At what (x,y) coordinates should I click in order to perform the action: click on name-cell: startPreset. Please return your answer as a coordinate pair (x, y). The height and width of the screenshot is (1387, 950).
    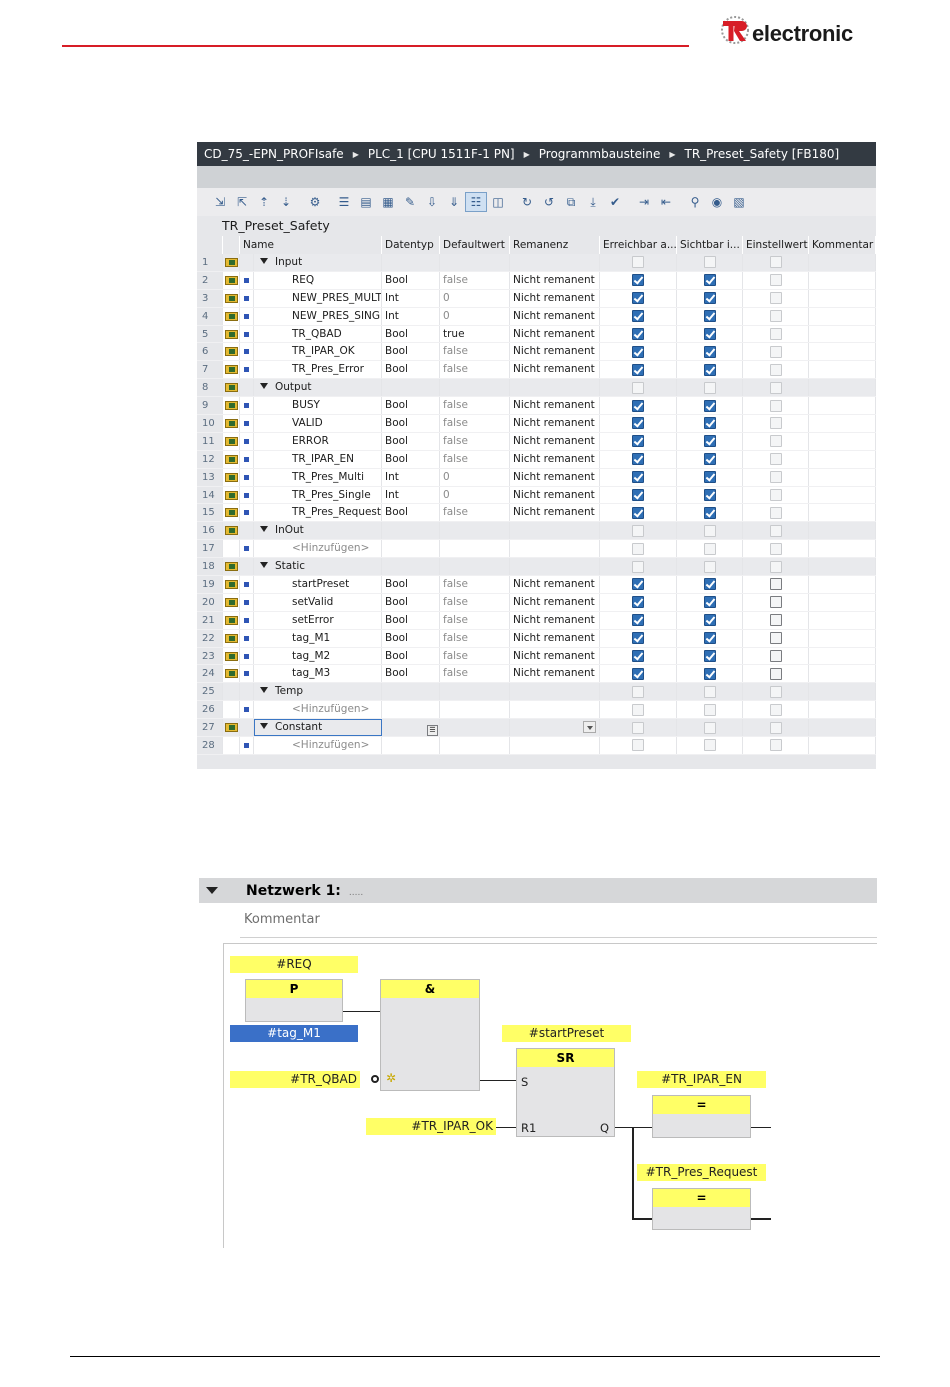
    Looking at the image, I should click on (318, 584).